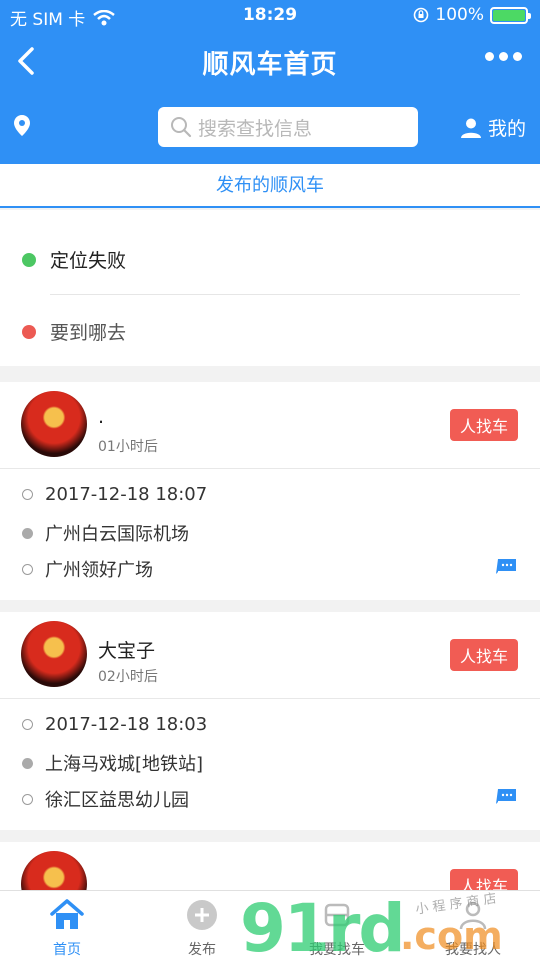  I want to click on user-name: ., so click(101, 417).